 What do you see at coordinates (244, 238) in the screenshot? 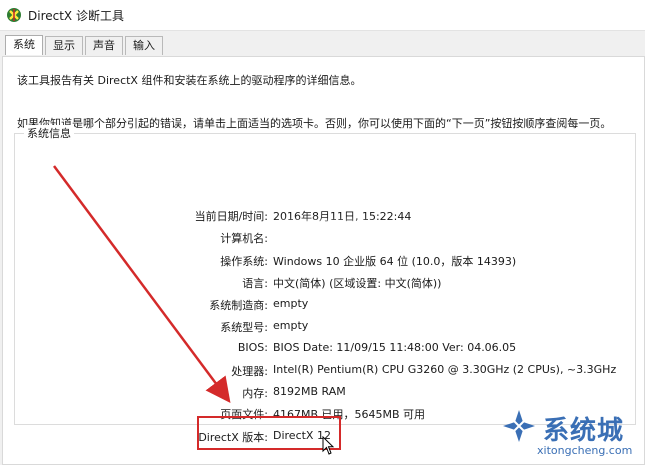
I see `info-label: 计算机名:` at bounding box center [244, 238].